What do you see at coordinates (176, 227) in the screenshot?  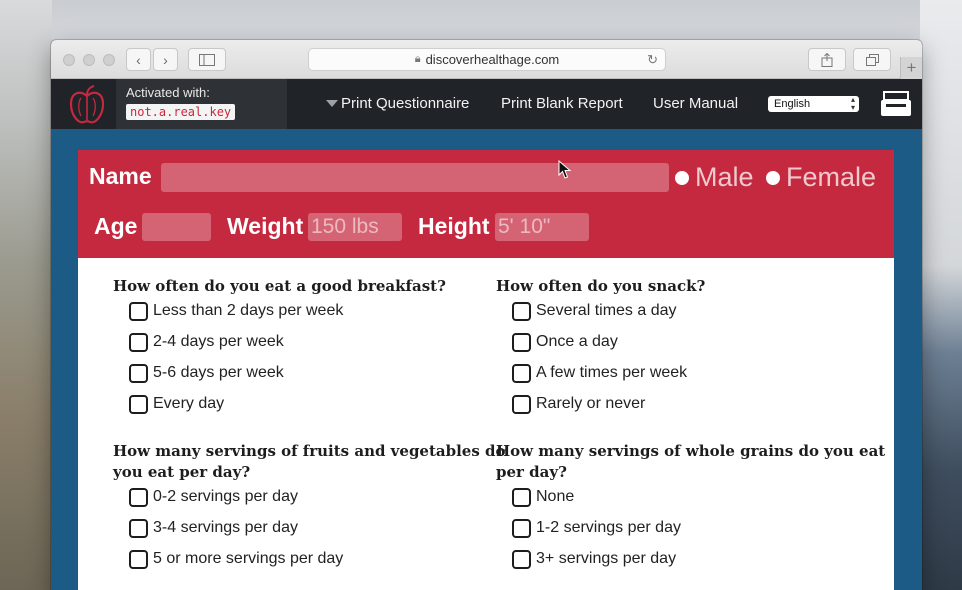 I see `age-input` at bounding box center [176, 227].